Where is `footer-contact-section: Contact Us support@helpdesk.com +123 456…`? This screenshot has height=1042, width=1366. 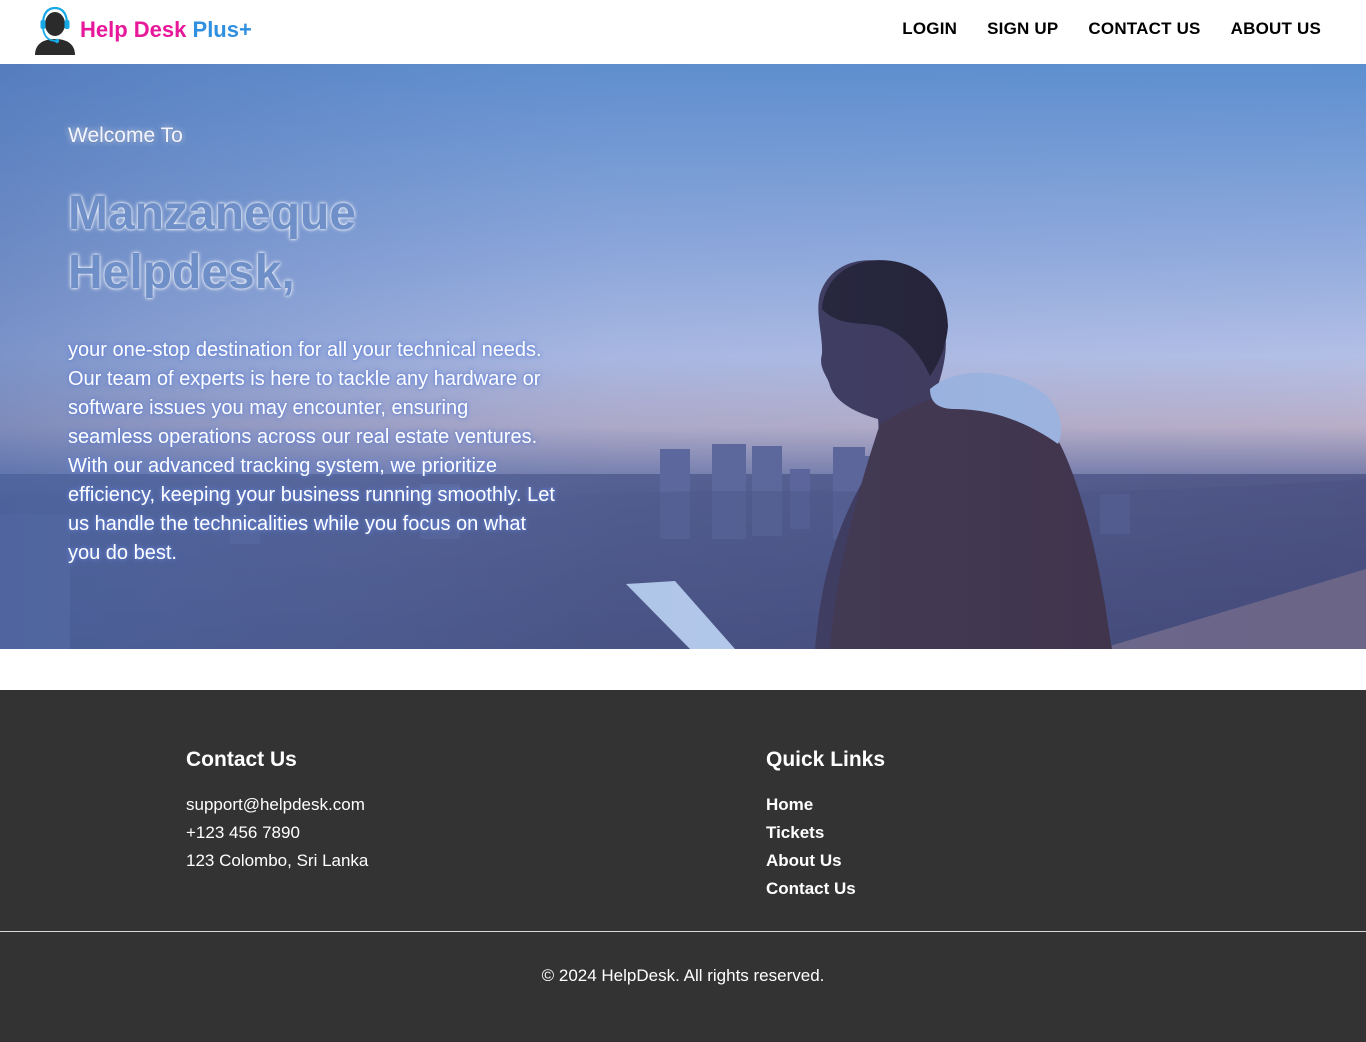 footer-contact-section: Contact Us support@helpdesk.com +123 456… is located at coordinates (277, 811).